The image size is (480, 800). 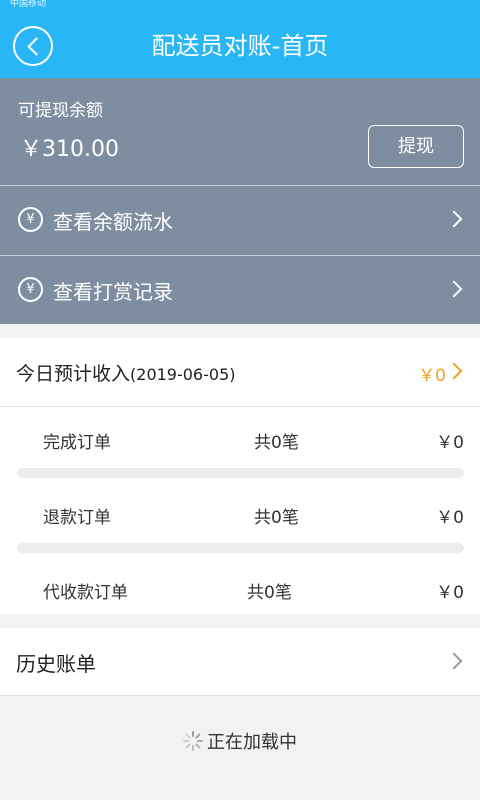 I want to click on app-header: 中国移动 配送员对账-首页, so click(x=240, y=39).